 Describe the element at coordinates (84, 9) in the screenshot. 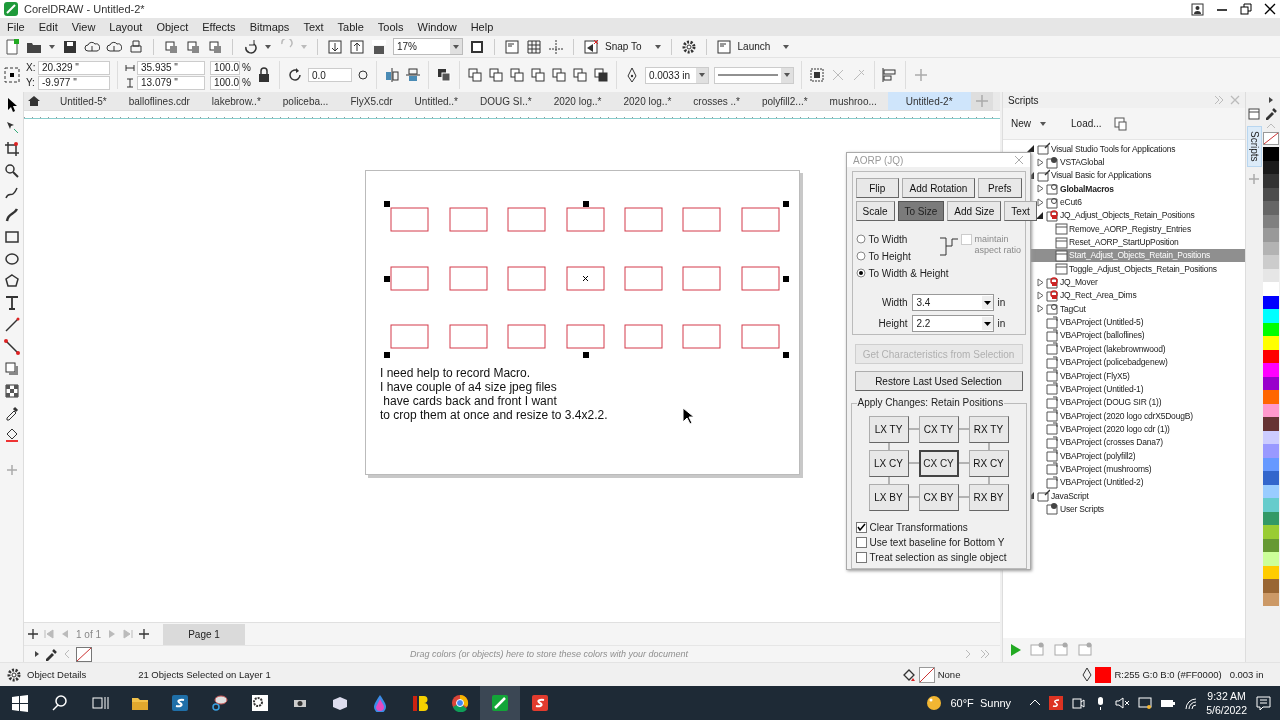

I see `window-title: CorelDRAW - Untitled-2*` at that location.